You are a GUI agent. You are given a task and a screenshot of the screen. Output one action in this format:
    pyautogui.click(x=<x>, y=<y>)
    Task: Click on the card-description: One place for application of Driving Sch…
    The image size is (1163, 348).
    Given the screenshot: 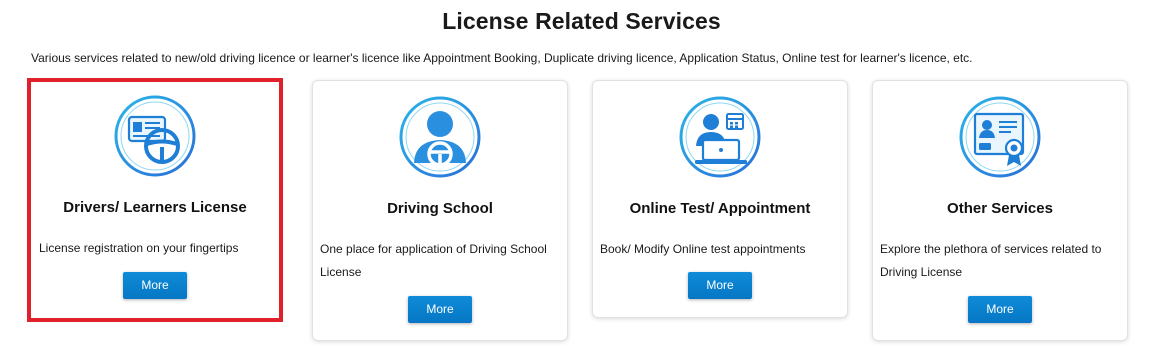 What is the action you would take?
    pyautogui.click(x=433, y=260)
    